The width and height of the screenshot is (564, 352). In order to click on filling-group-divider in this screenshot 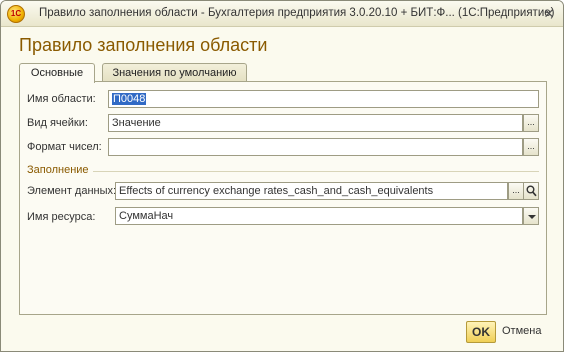, I will do `click(316, 171)`.